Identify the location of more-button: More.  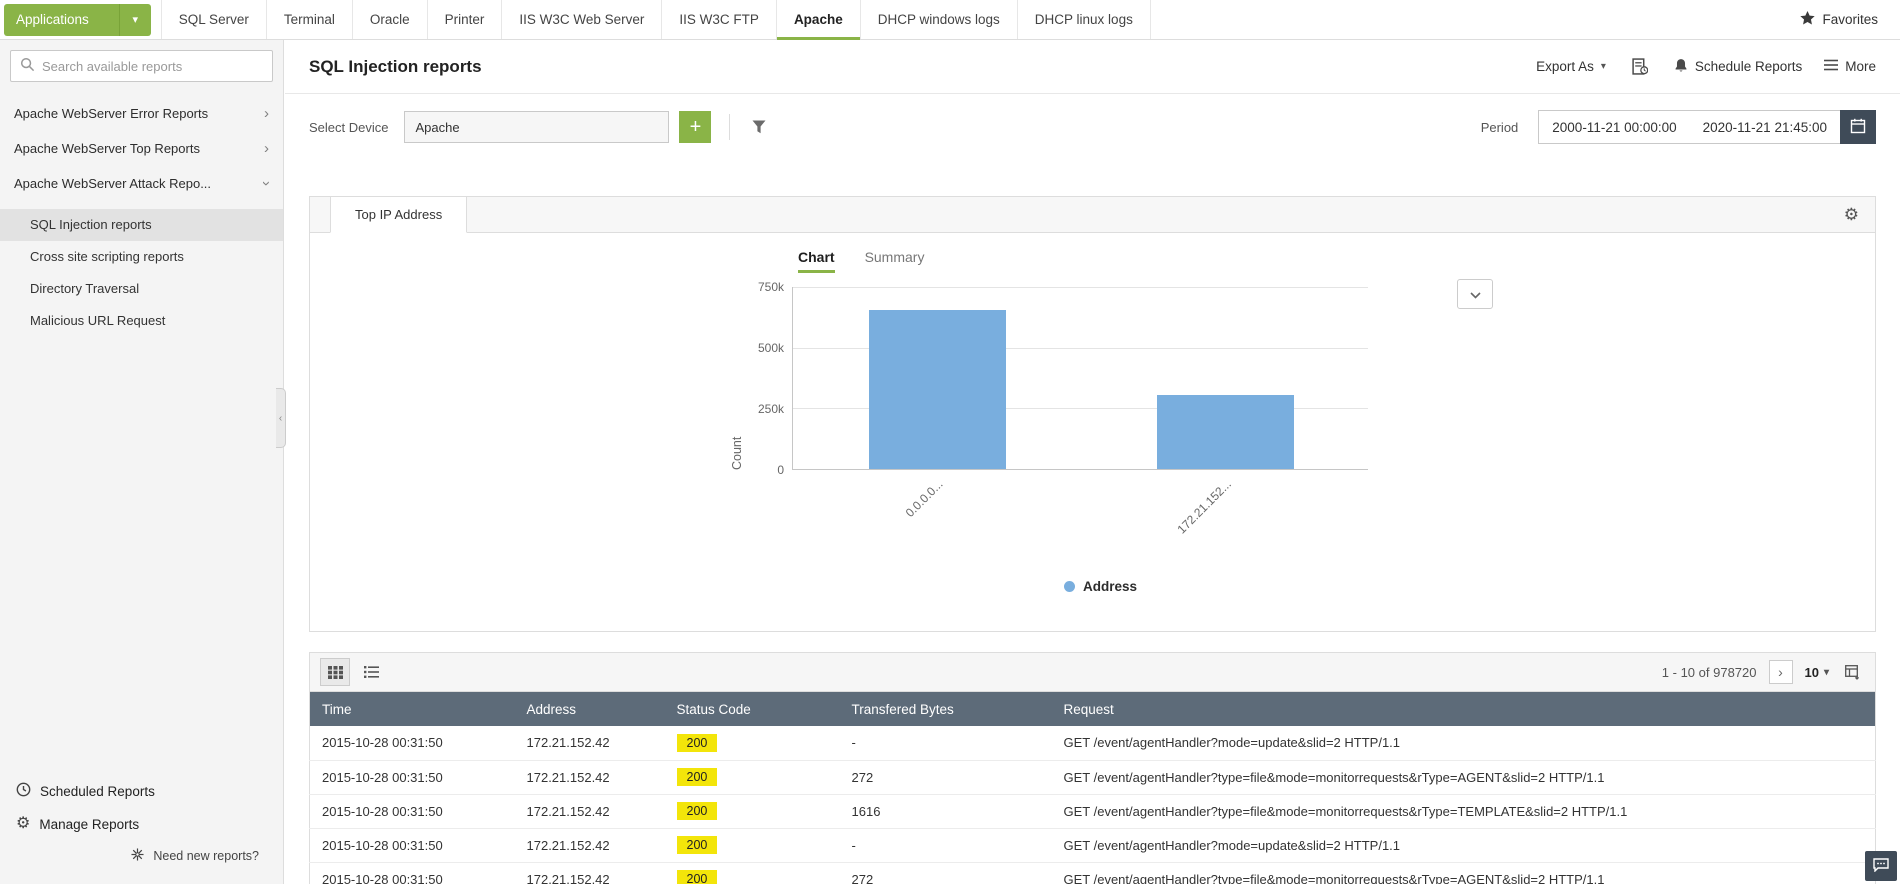
(1850, 66).